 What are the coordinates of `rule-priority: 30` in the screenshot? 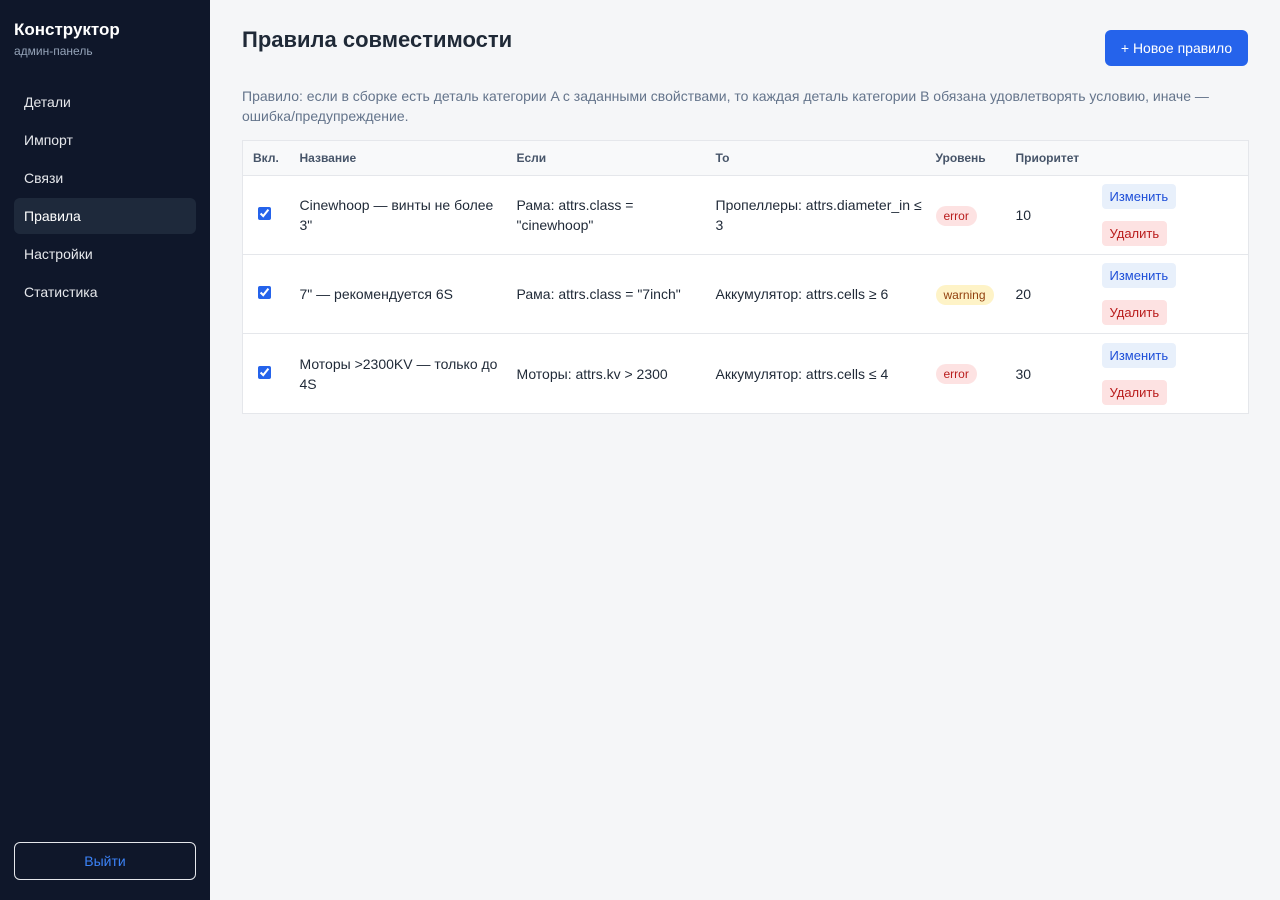 It's located at (1023, 373).